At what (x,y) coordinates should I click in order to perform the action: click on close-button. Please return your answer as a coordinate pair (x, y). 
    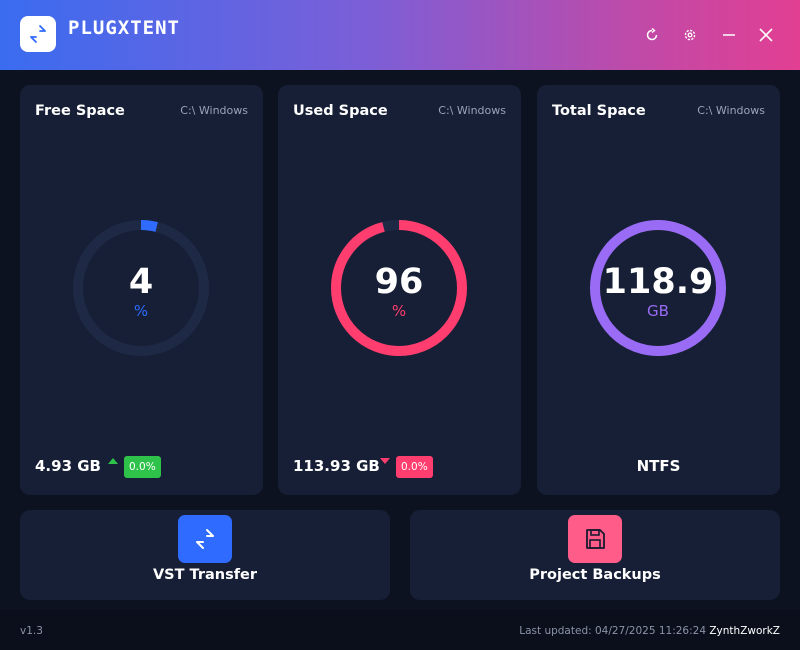
    Looking at the image, I should click on (766, 35).